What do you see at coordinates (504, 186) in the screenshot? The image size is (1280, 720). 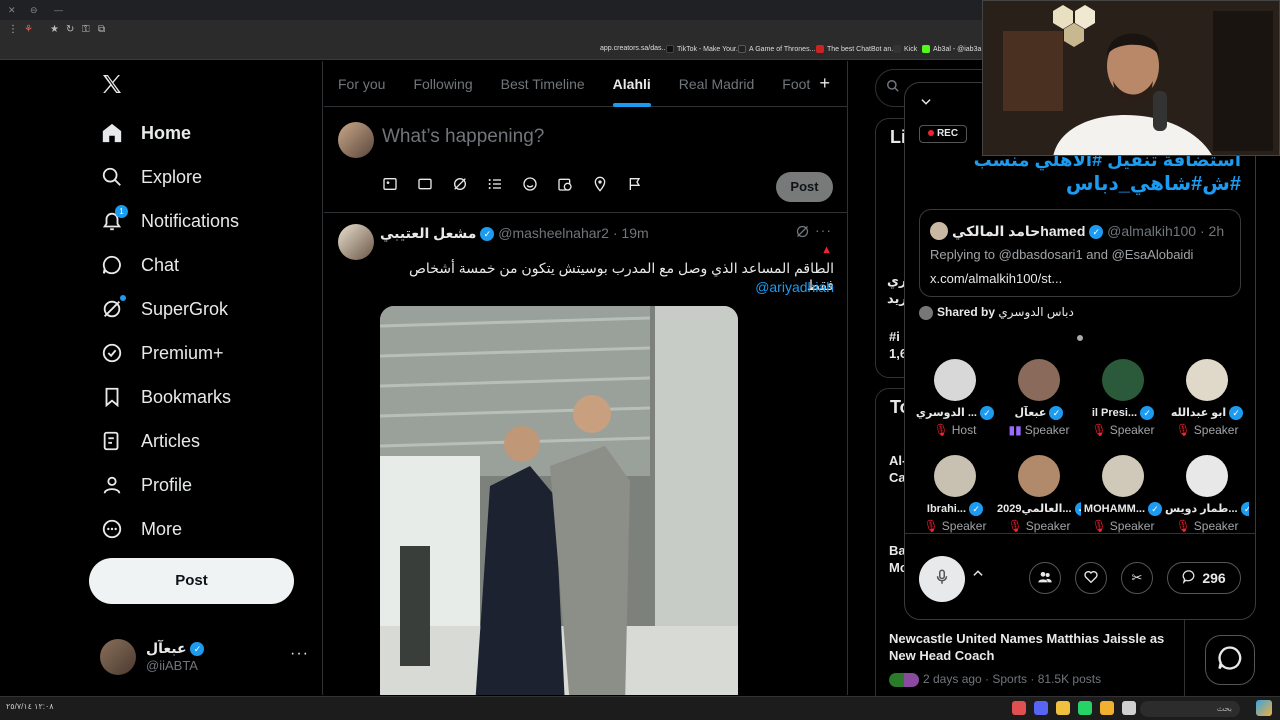 I see `poll-icon` at bounding box center [504, 186].